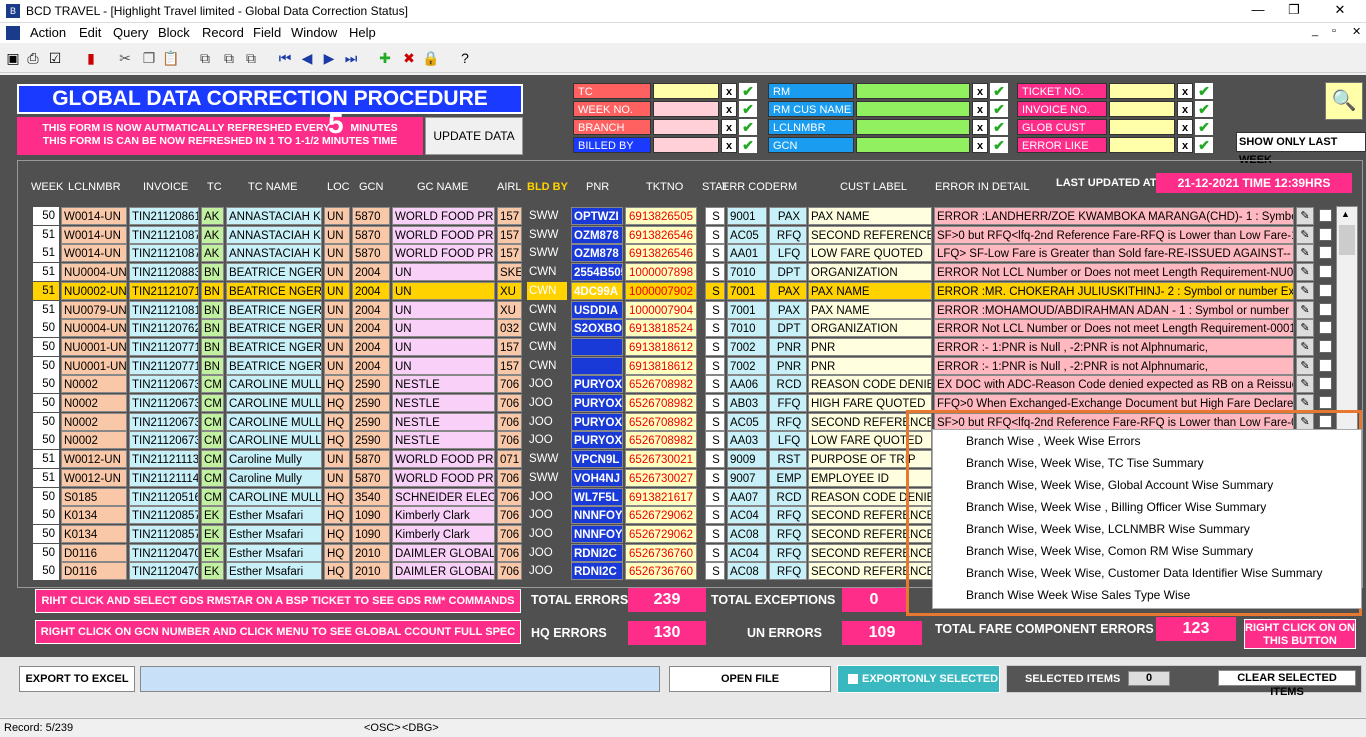 Image resolution: width=1366 pixels, height=737 pixels. What do you see at coordinates (747, 477) in the screenshot?
I see `error-code-cell: 9007` at bounding box center [747, 477].